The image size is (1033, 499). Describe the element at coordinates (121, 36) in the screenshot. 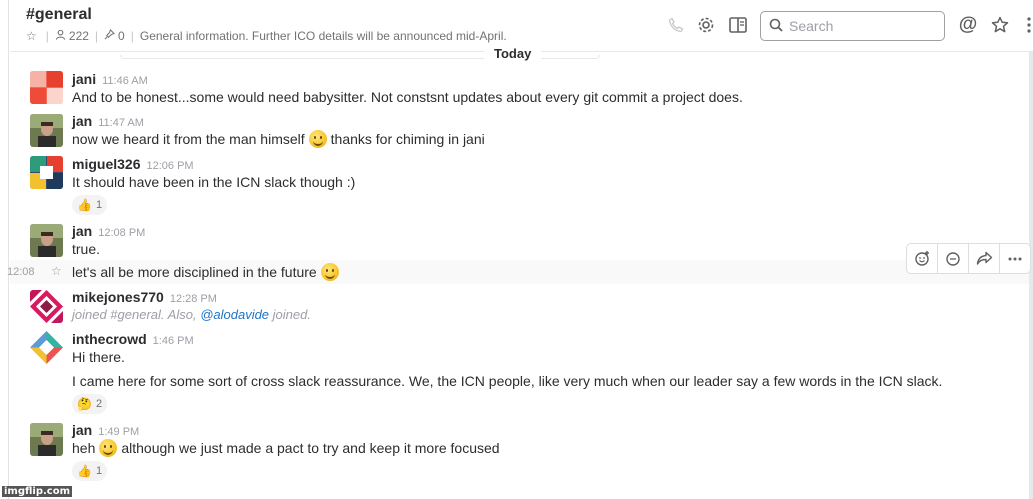

I see `pinned-count: 0` at that location.